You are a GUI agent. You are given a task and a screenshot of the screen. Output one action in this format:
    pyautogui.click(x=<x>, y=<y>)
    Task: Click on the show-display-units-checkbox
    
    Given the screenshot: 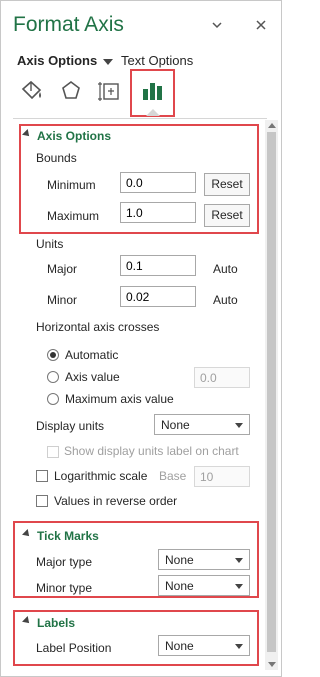 What is the action you would take?
    pyautogui.click(x=53, y=452)
    